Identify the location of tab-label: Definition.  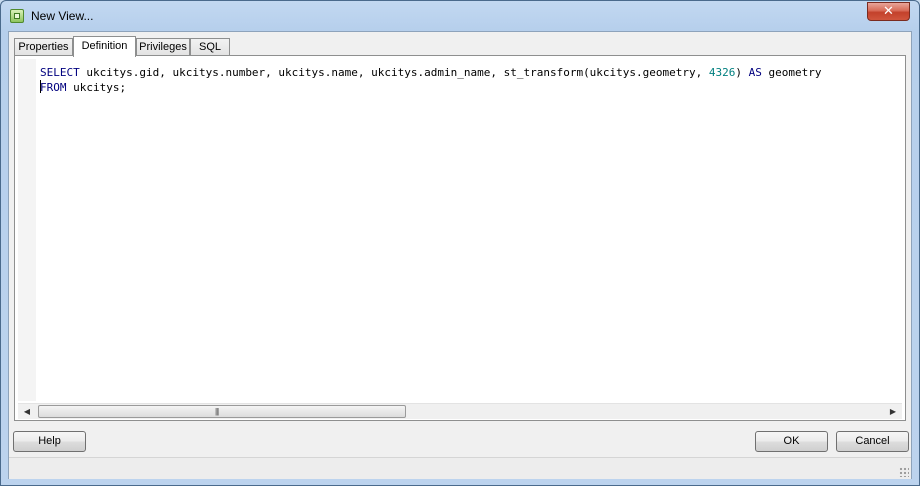
(104, 46).